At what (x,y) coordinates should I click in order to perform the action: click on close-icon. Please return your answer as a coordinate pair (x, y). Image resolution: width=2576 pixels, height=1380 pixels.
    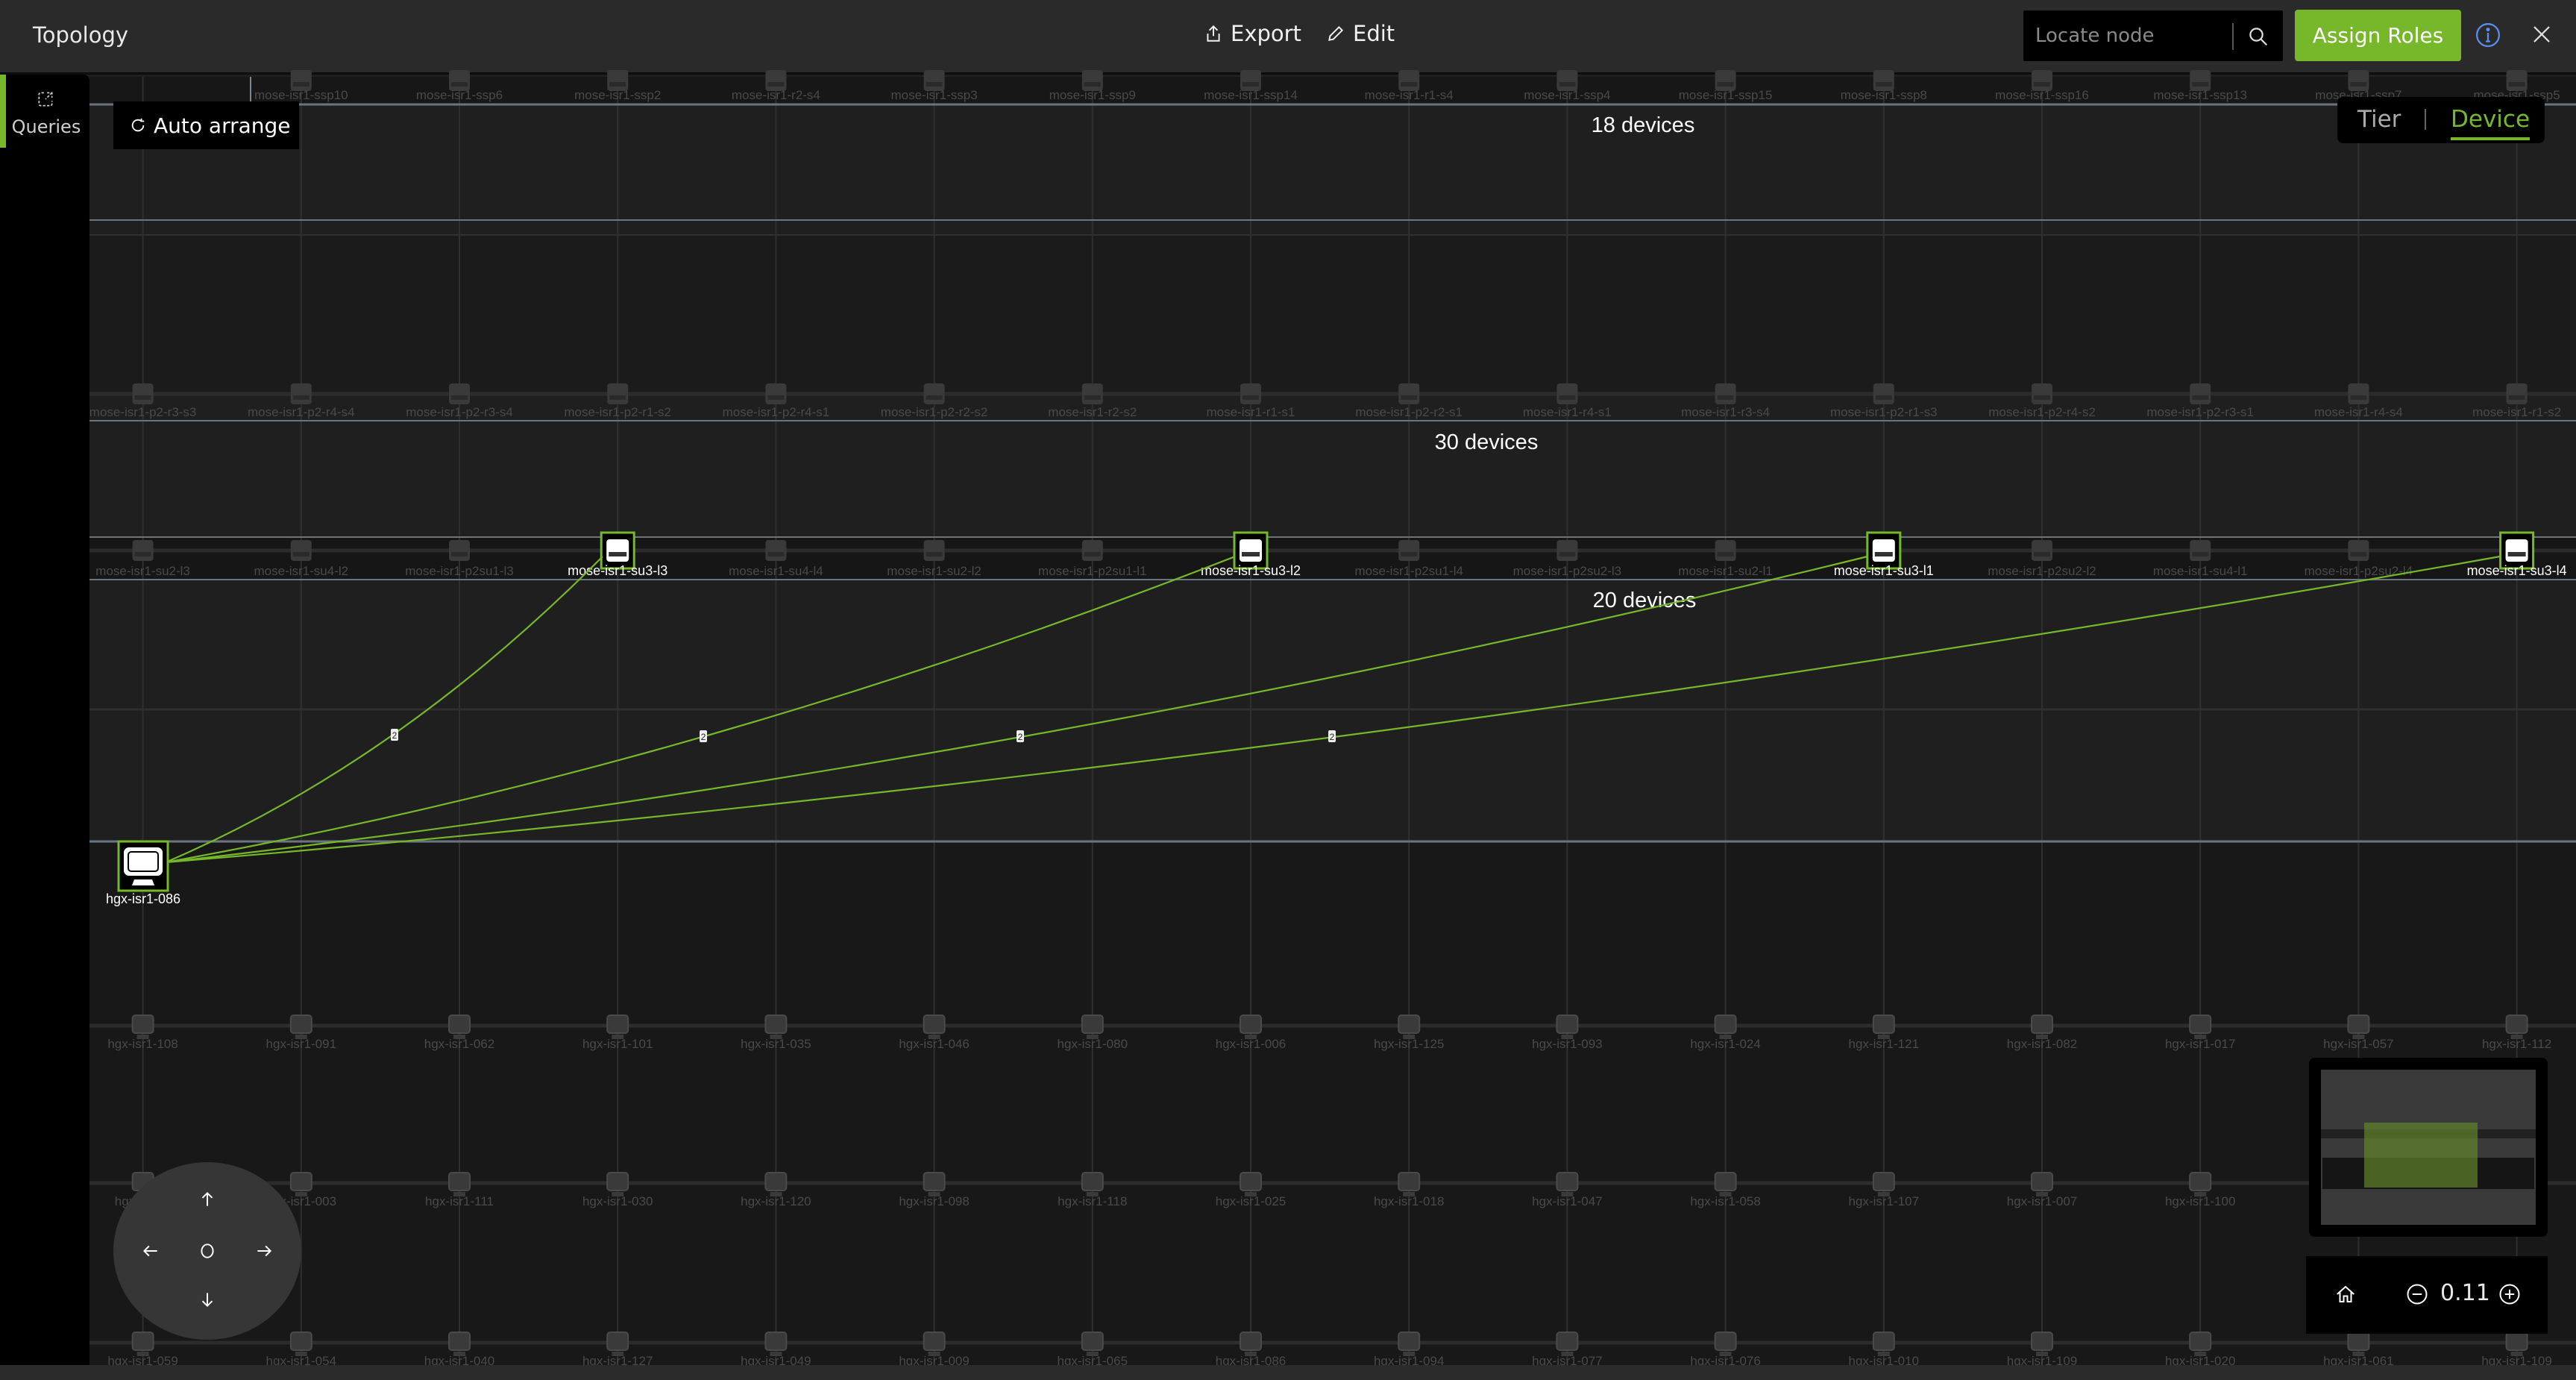
    Looking at the image, I should click on (2542, 34).